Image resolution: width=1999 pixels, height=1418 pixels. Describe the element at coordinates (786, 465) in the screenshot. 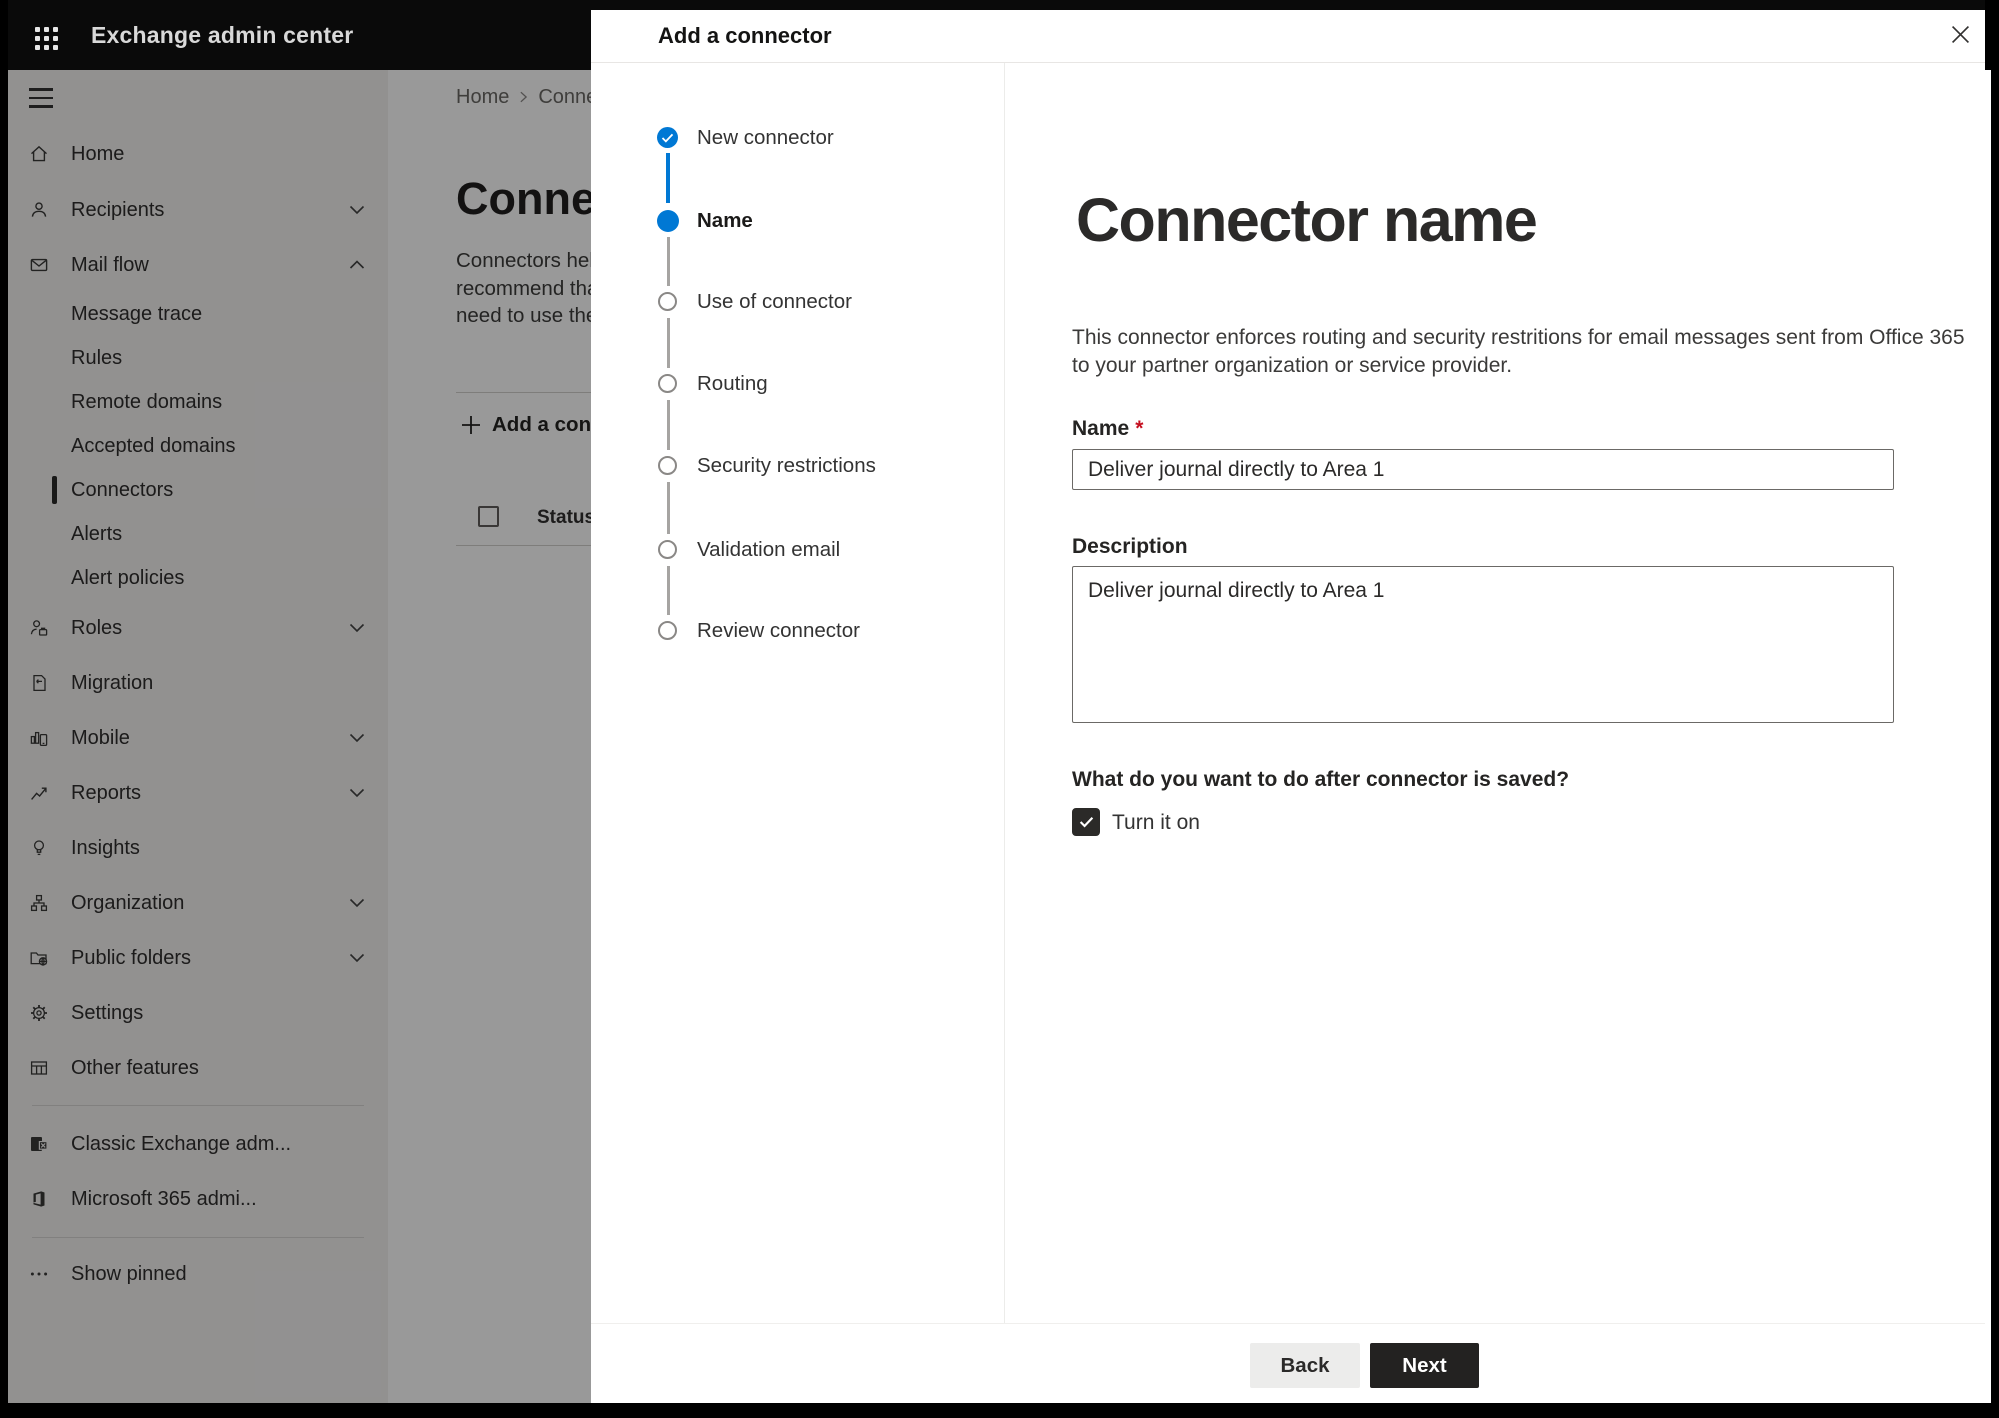

I see `step-label-security-restrictions: Security restrictions` at that location.